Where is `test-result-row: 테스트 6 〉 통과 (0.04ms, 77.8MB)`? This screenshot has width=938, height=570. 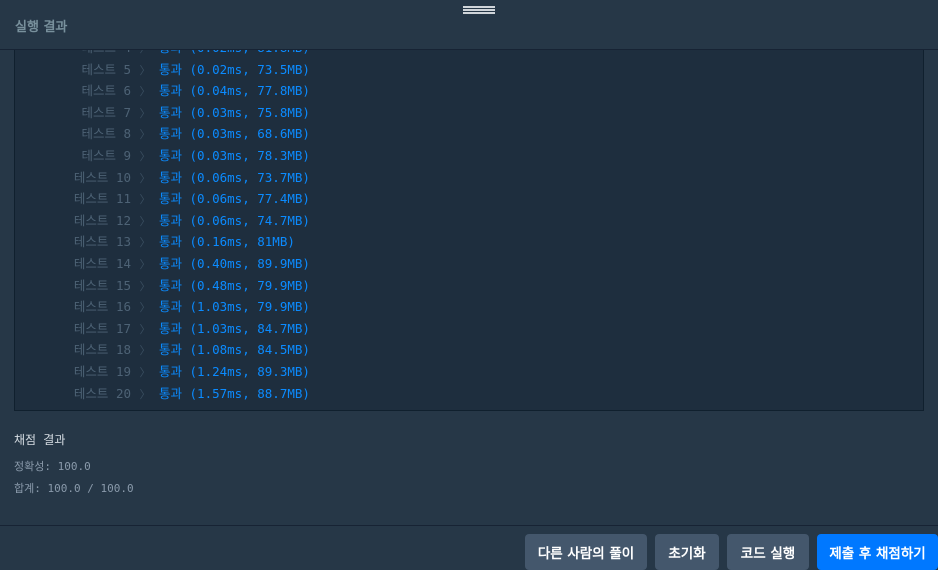 test-result-row: 테스트 6 〉 통과 (0.04ms, 77.8MB) is located at coordinates (469, 91).